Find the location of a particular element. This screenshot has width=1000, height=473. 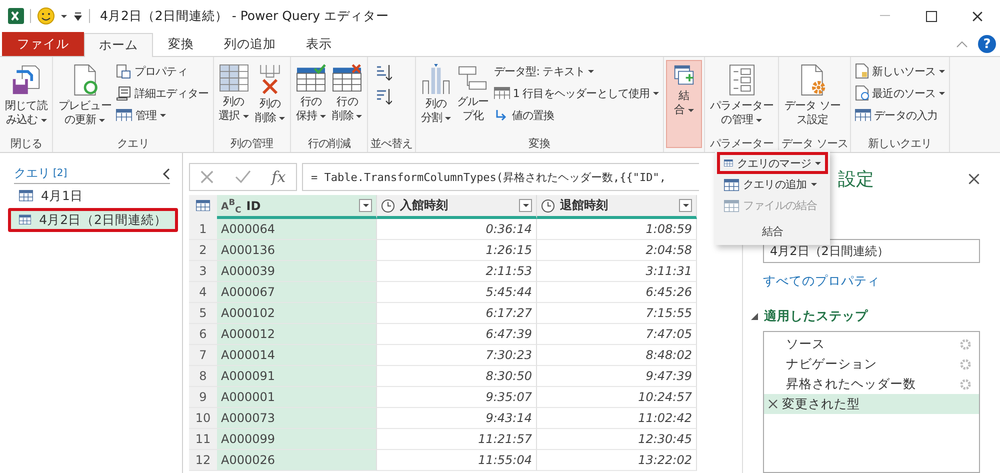

ribbon-button: 閉じて読 み込む is located at coordinates (26, 95).